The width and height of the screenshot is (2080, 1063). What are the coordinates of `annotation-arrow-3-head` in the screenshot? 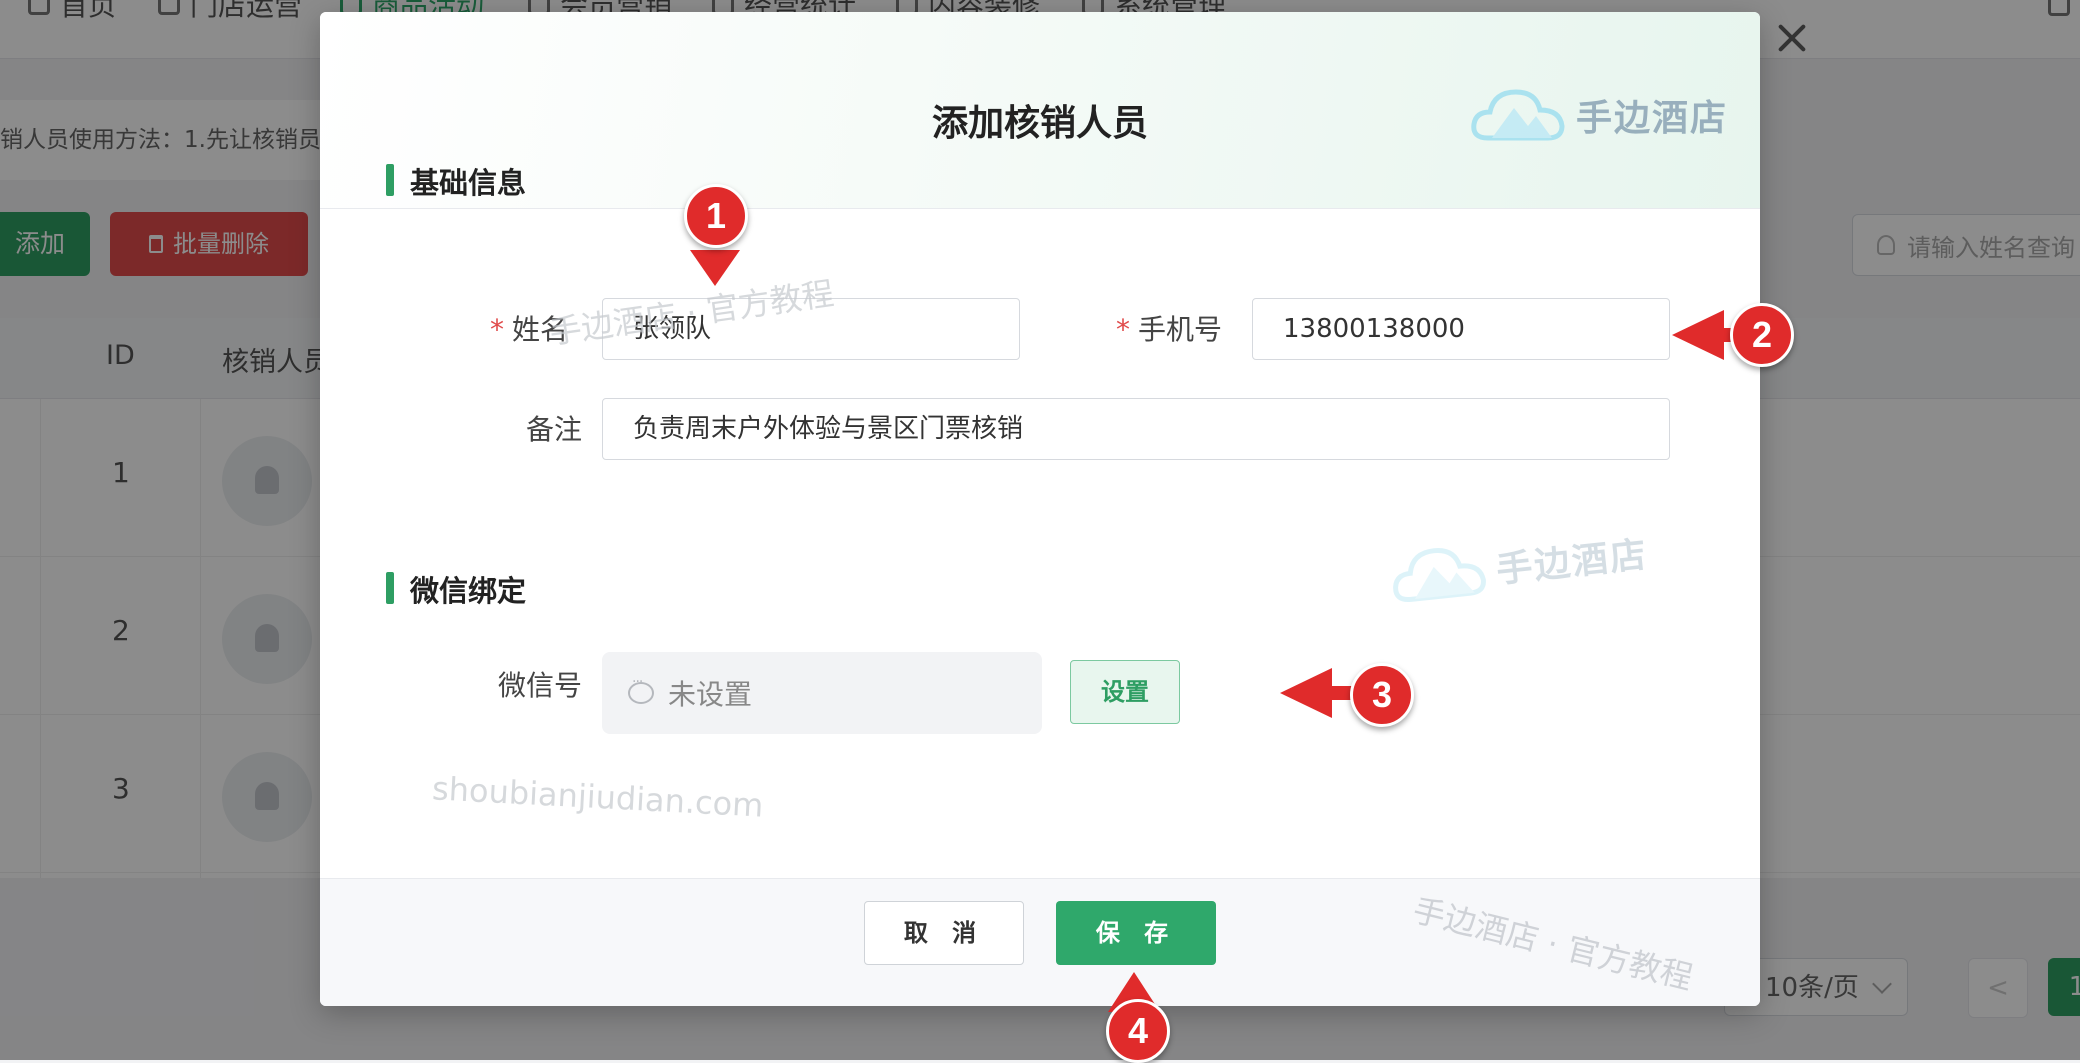 It's located at (1306, 693).